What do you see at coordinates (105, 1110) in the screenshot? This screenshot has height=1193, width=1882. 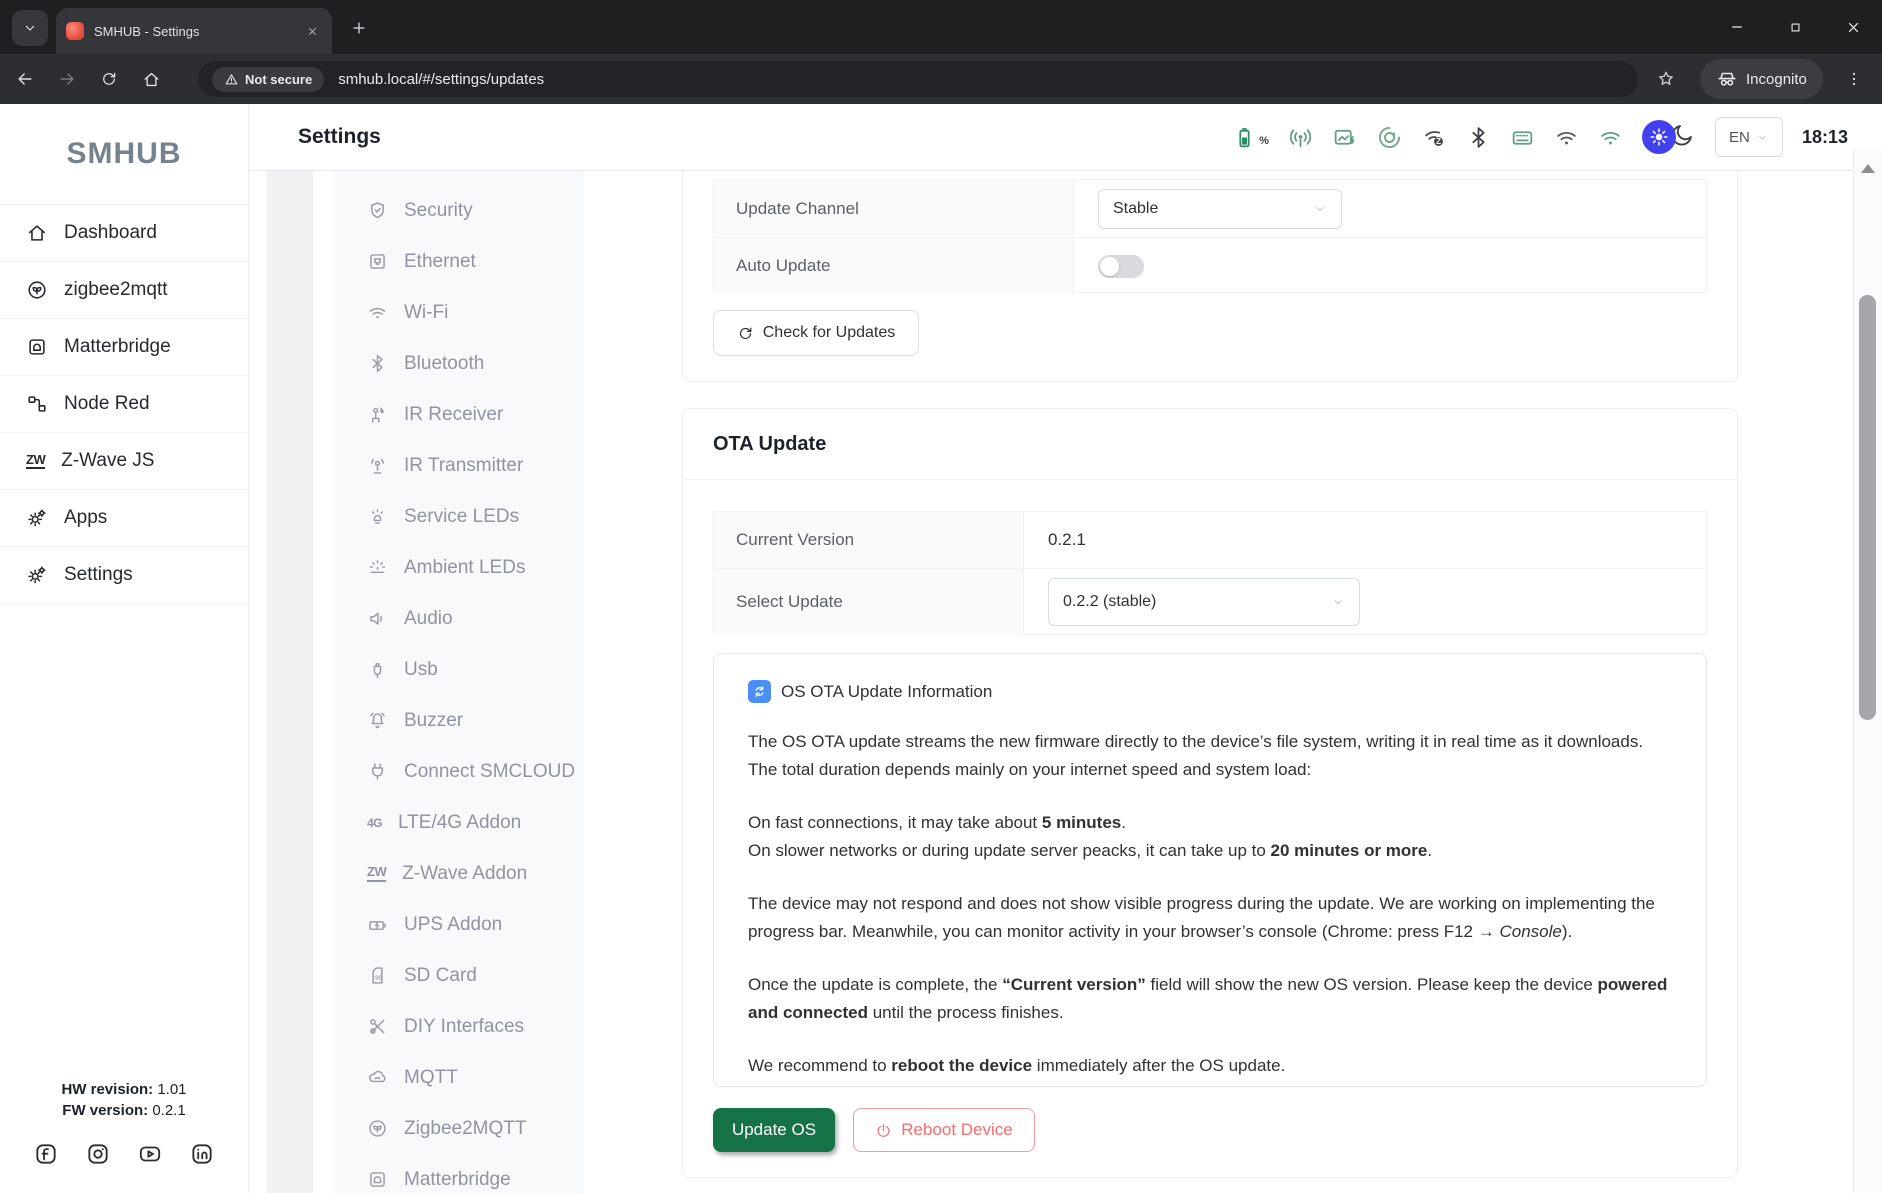 I see `fw-version-label: FW version:` at bounding box center [105, 1110].